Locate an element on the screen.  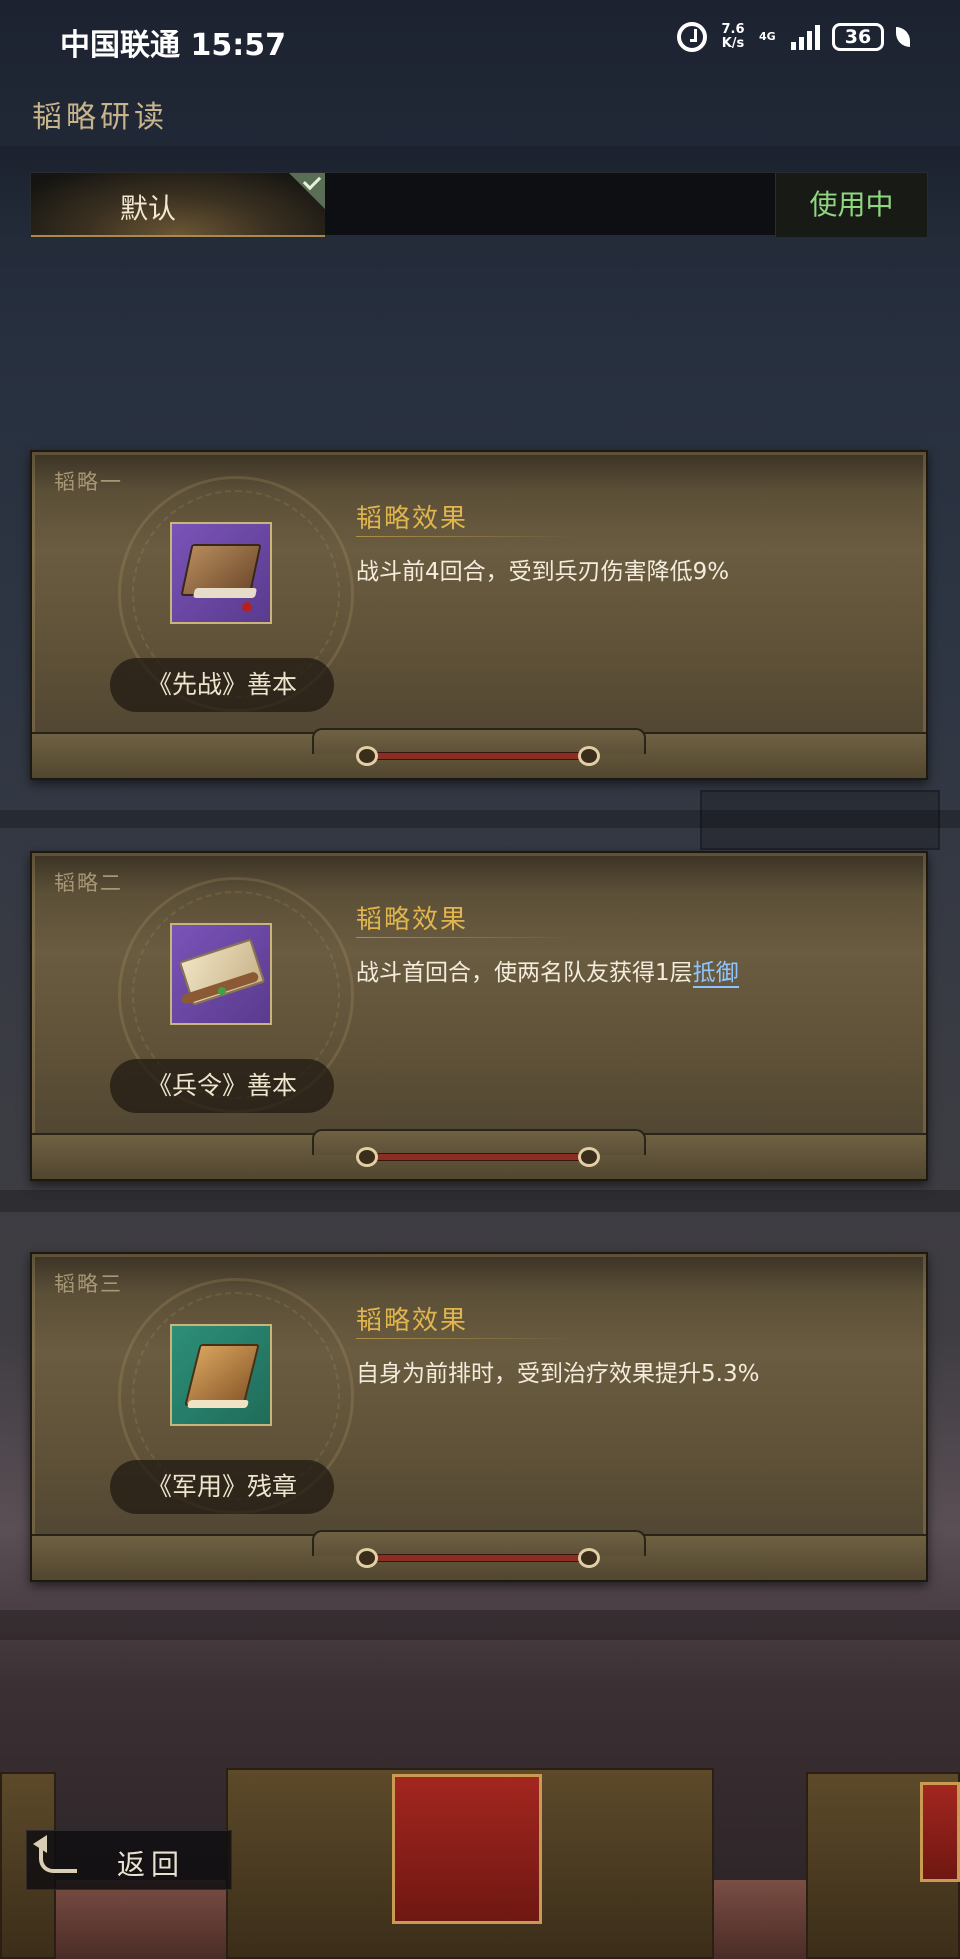
preset-bar: 默认 使用中 is located at coordinates (479, 204).